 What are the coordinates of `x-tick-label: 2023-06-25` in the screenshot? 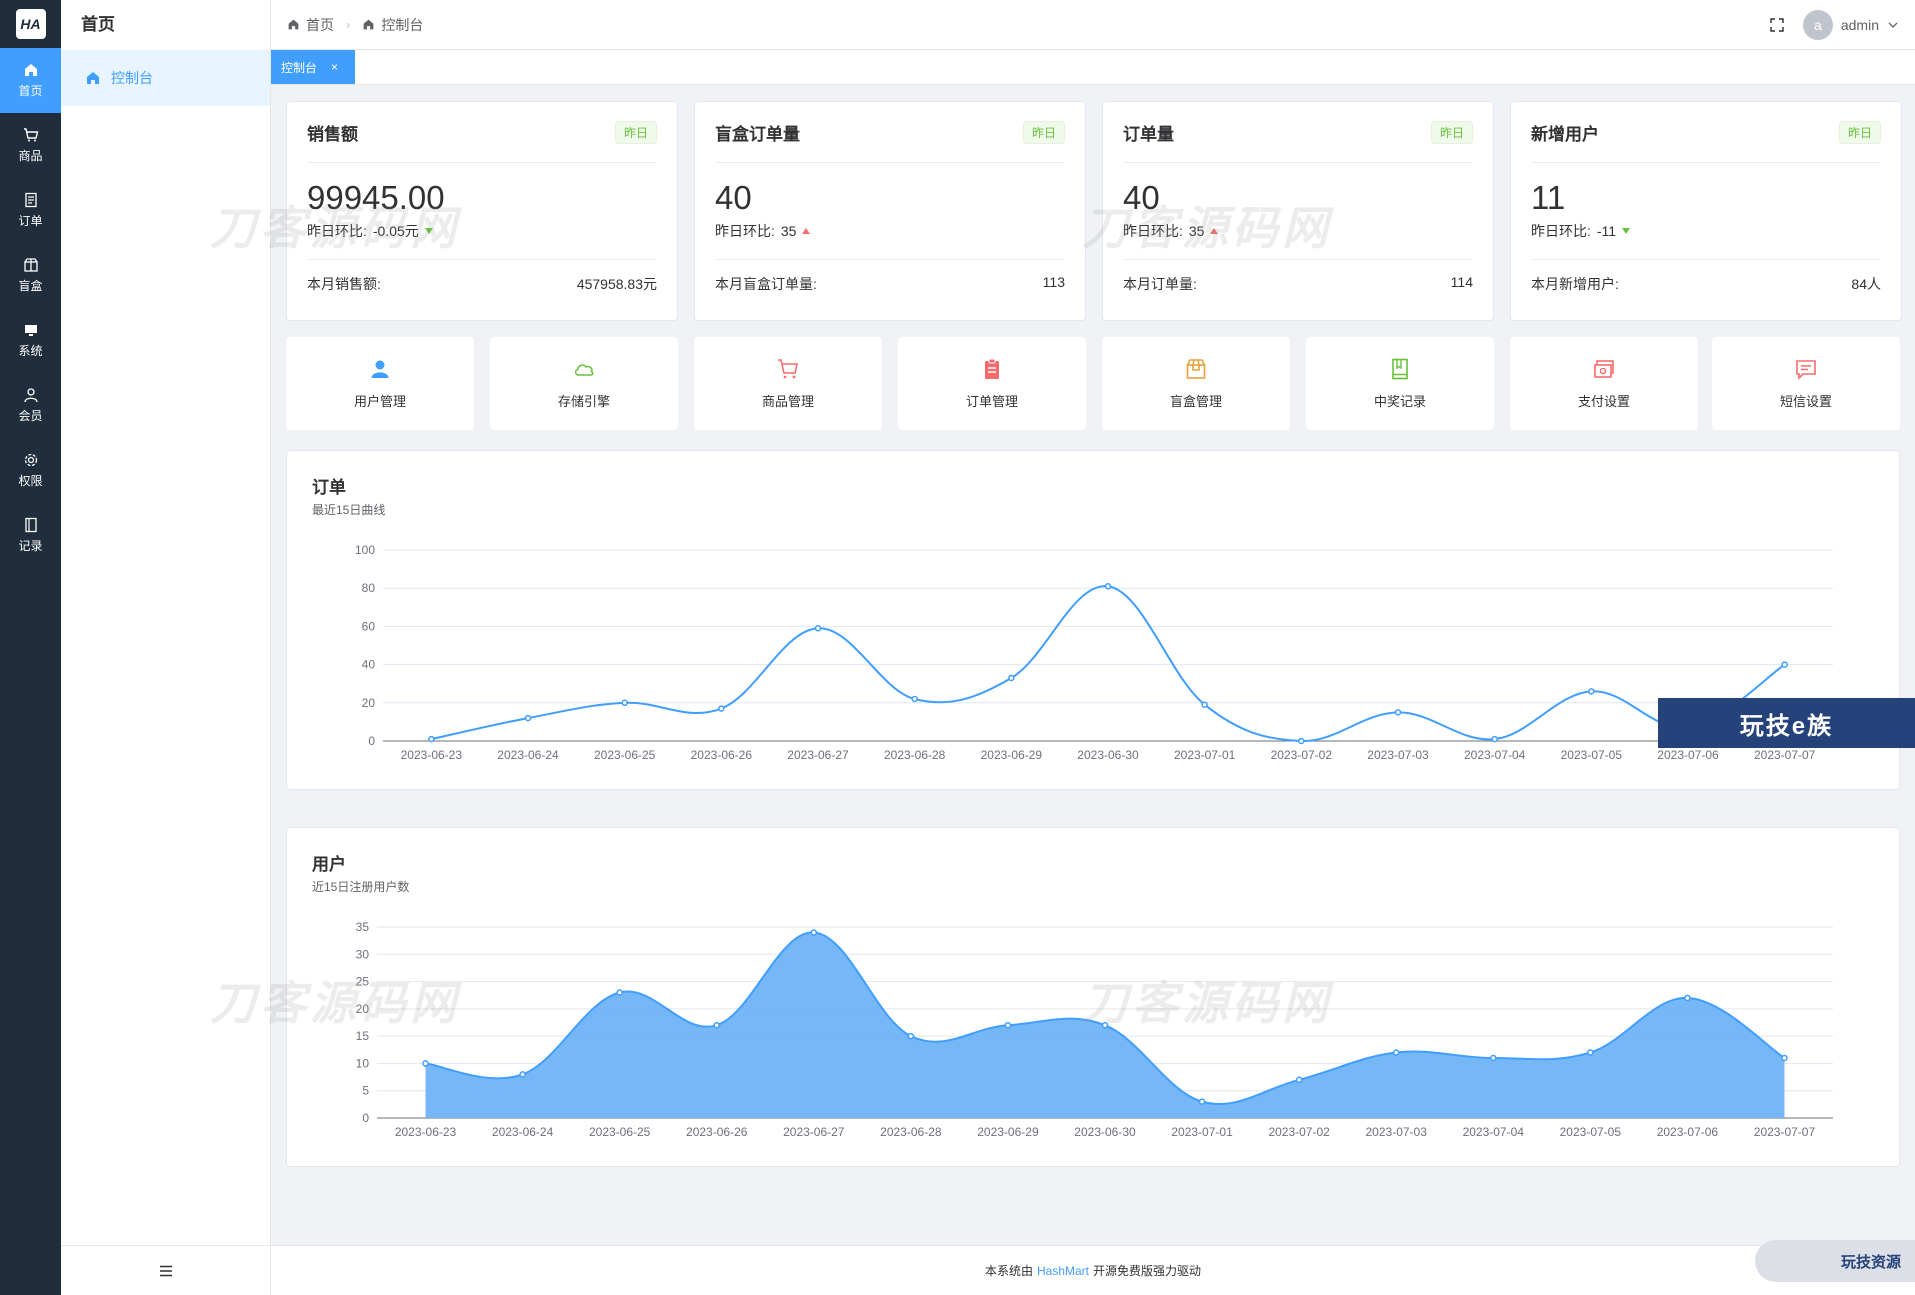 It's located at (620, 1132).